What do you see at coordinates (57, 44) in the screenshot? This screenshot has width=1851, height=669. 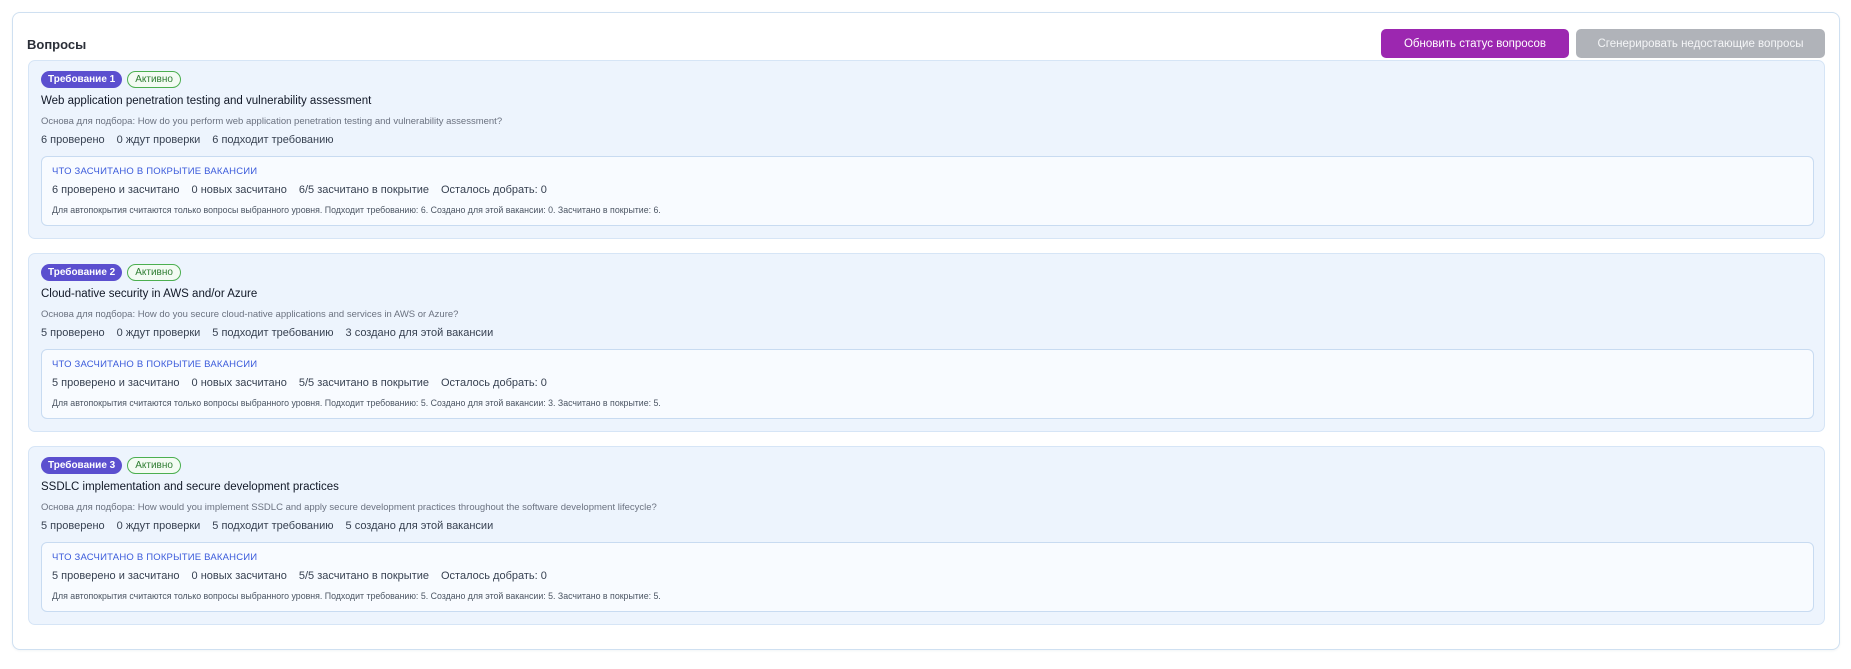 I see `panel-title: Вопросы` at bounding box center [57, 44].